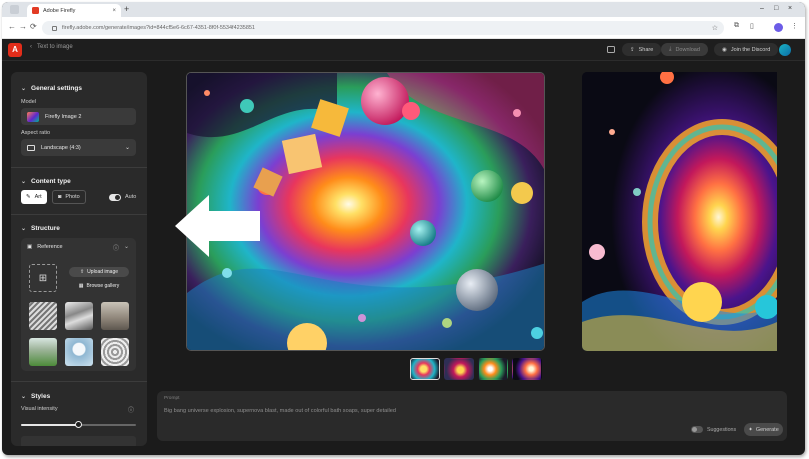 This screenshot has height=459, width=809. Describe the element at coordinates (45, 228) in the screenshot. I see `structure-title: Structure` at that location.